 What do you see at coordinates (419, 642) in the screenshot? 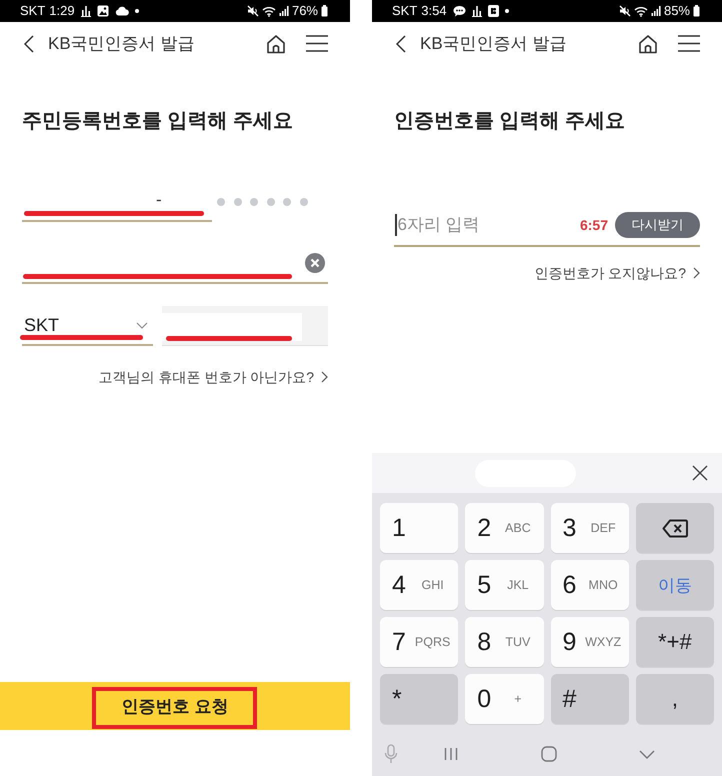
I see `digit-key: 7 PQRS` at bounding box center [419, 642].